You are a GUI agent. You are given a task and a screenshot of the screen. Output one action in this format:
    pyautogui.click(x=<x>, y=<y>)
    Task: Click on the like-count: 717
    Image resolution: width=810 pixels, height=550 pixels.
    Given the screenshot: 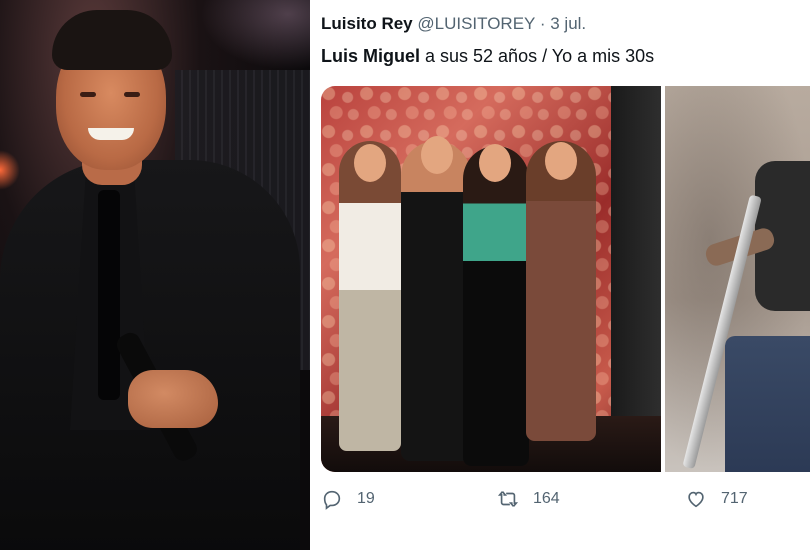 What is the action you would take?
    pyautogui.click(x=734, y=498)
    